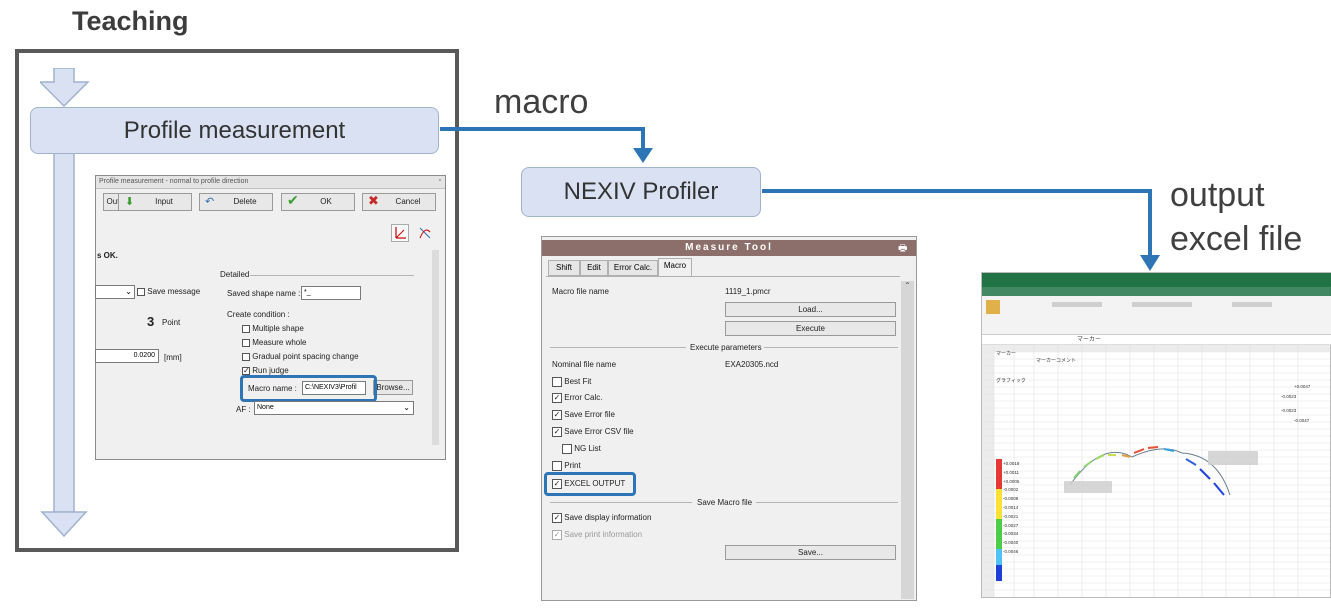 The image size is (1331, 609). I want to click on output-label: output, so click(1217, 195).